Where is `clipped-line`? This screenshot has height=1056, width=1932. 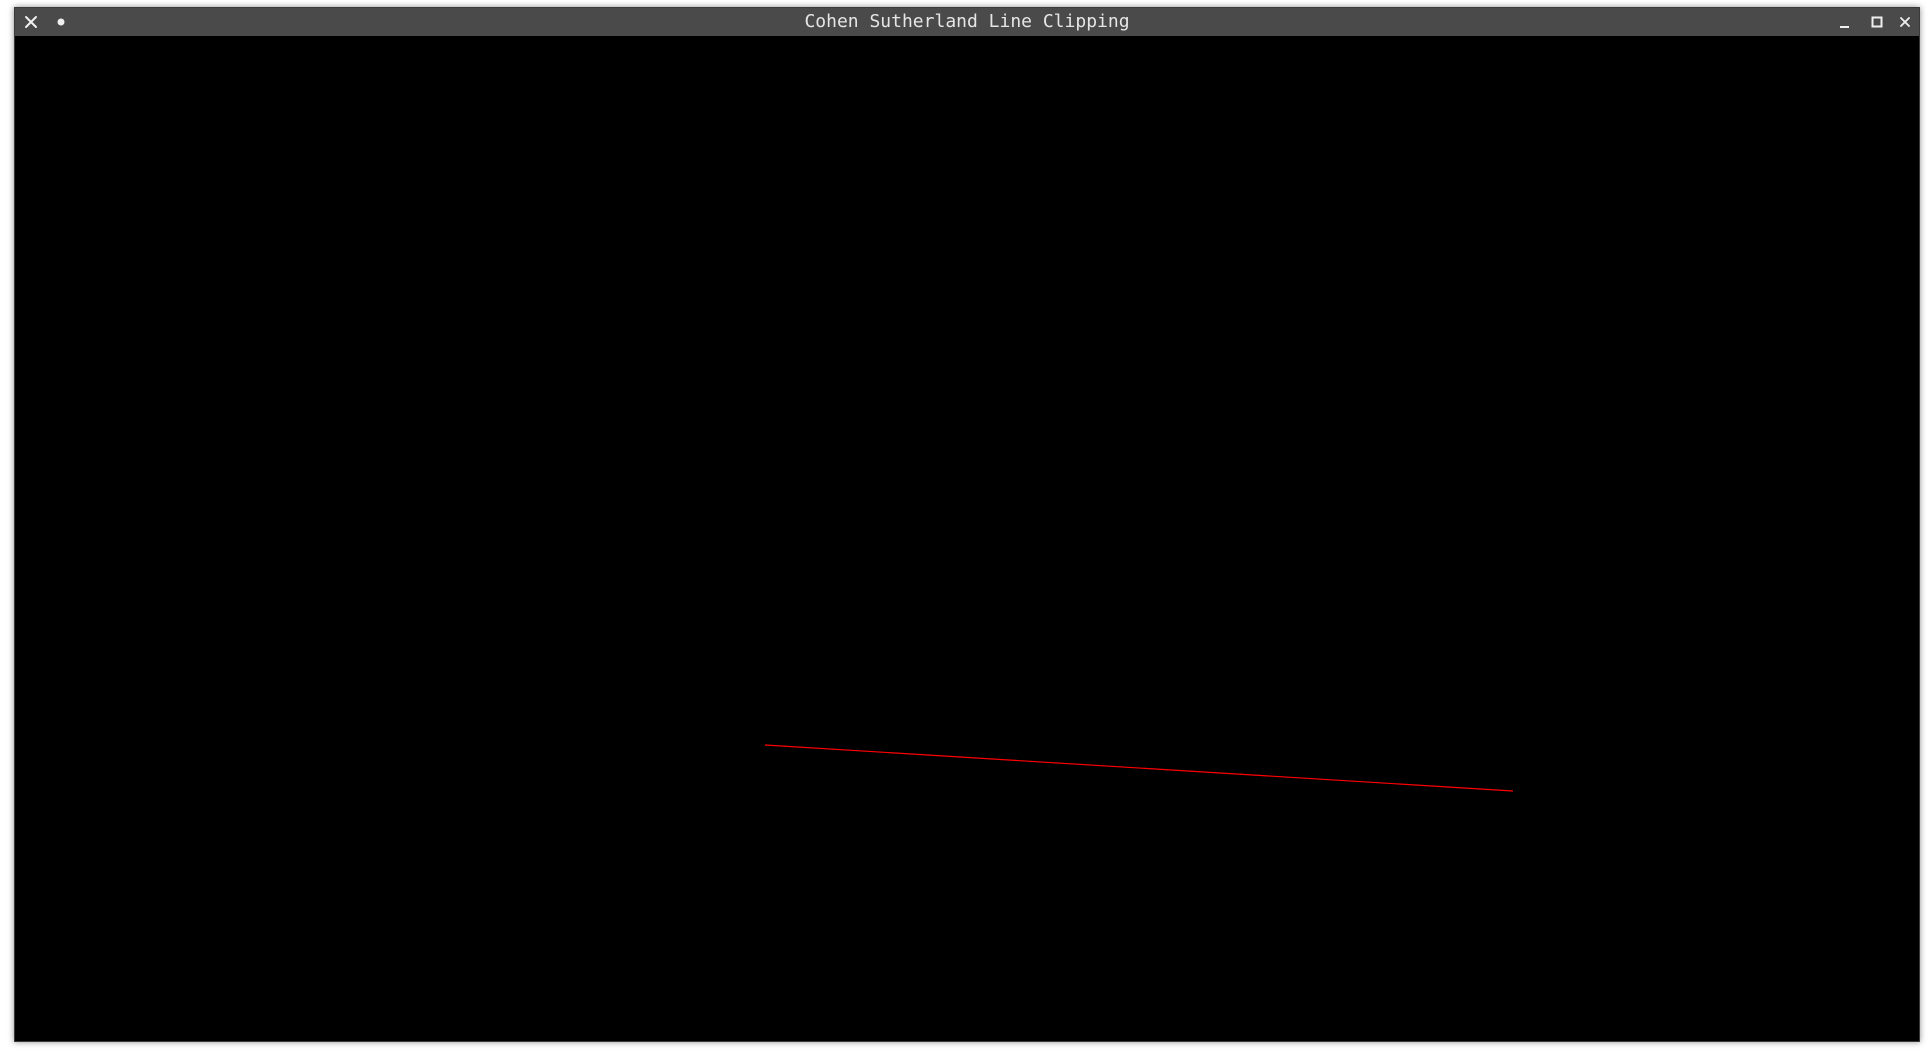
clipped-line is located at coordinates (1139, 768).